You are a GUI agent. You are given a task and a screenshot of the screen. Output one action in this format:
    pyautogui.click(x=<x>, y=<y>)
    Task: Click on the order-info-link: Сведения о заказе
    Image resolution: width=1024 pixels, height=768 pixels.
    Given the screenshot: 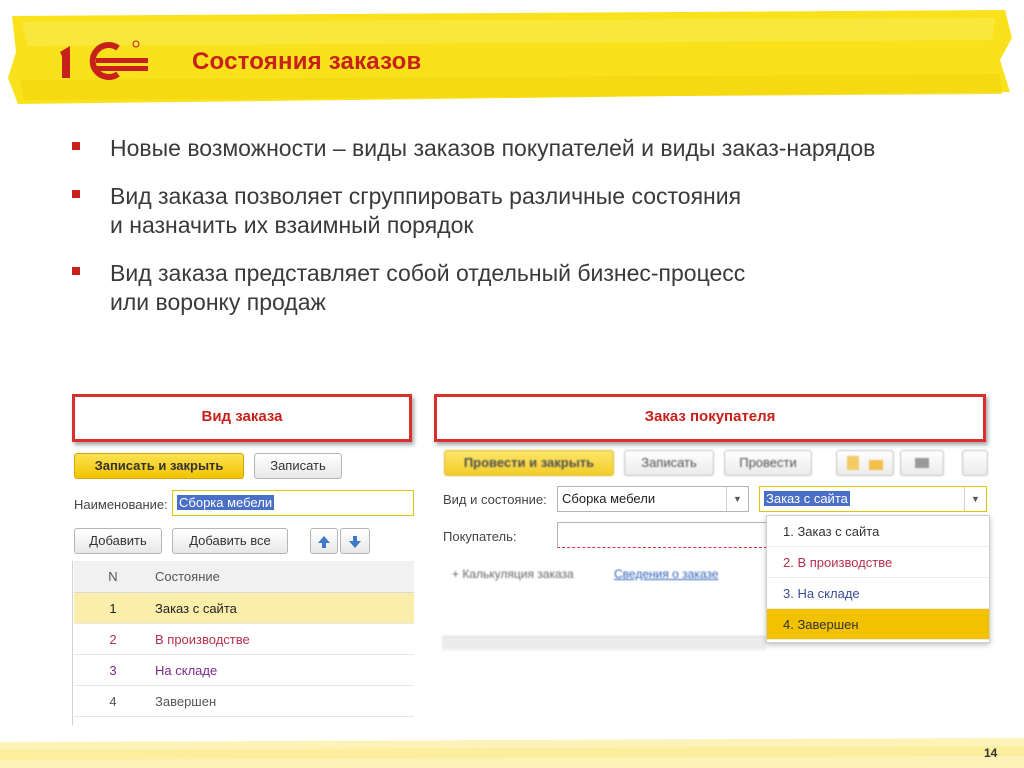 What is the action you would take?
    pyautogui.click(x=666, y=574)
    